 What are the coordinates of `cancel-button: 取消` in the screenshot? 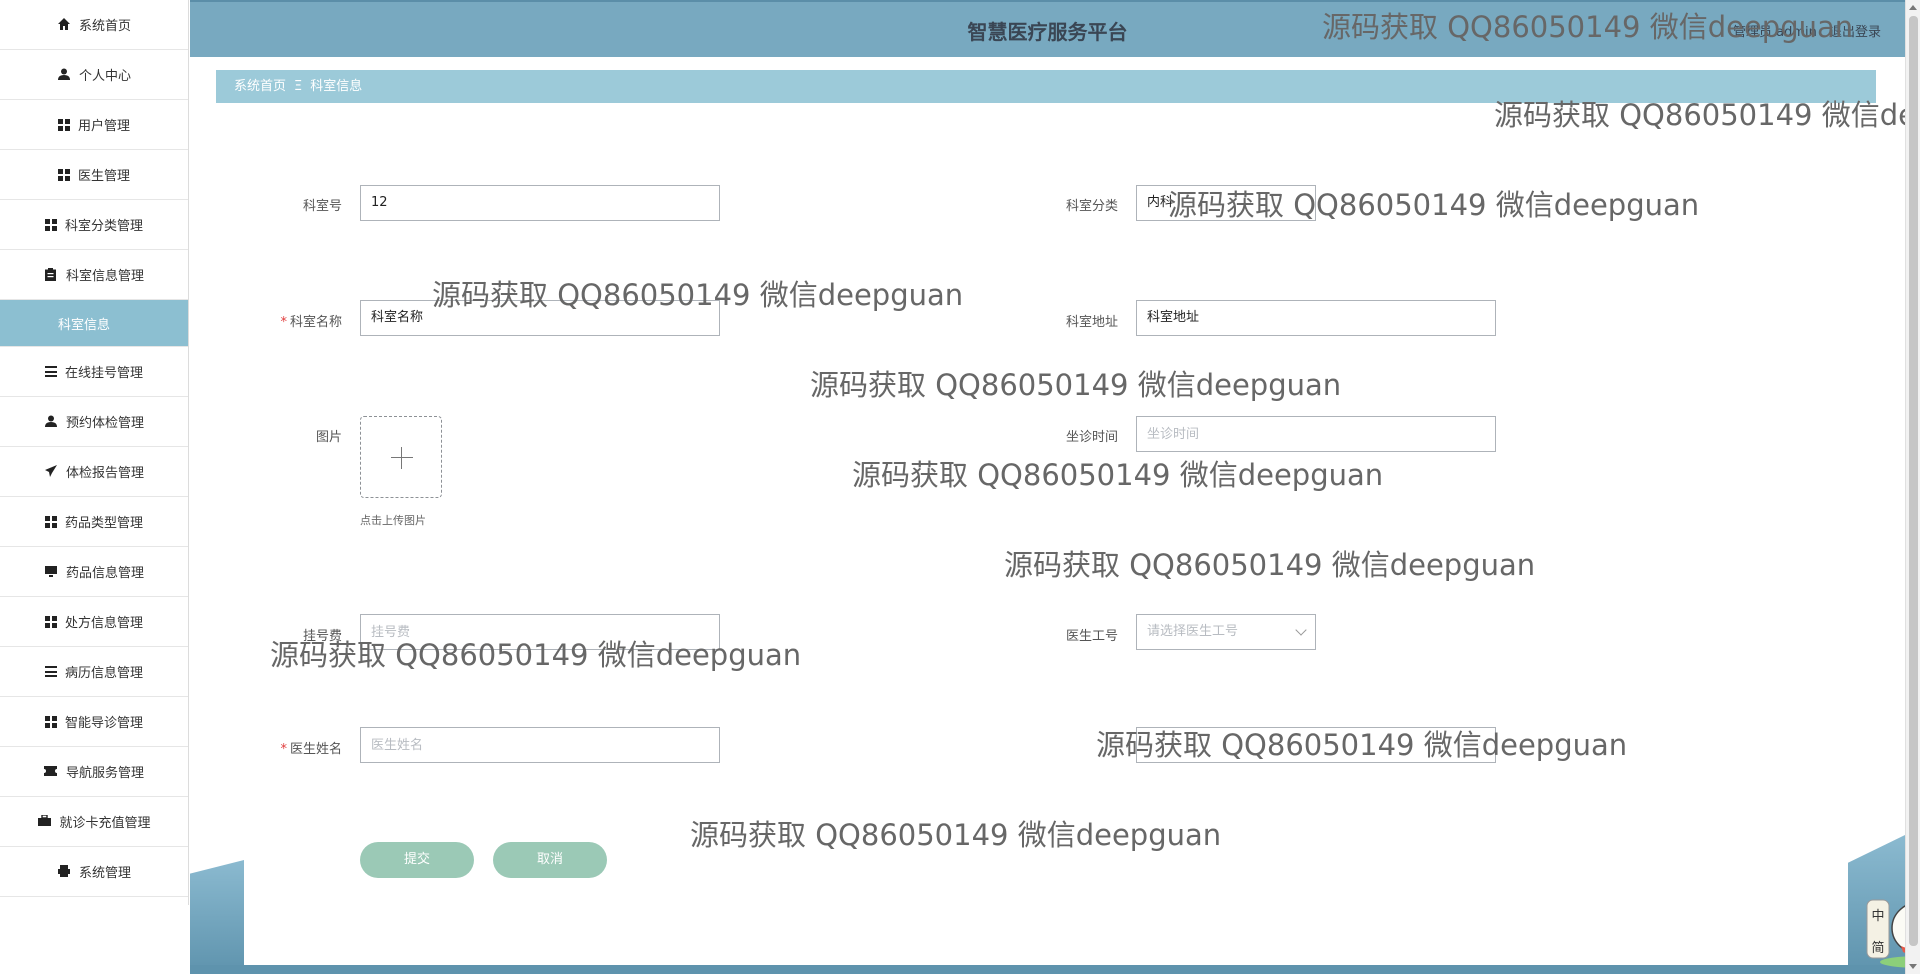 It's located at (550, 860).